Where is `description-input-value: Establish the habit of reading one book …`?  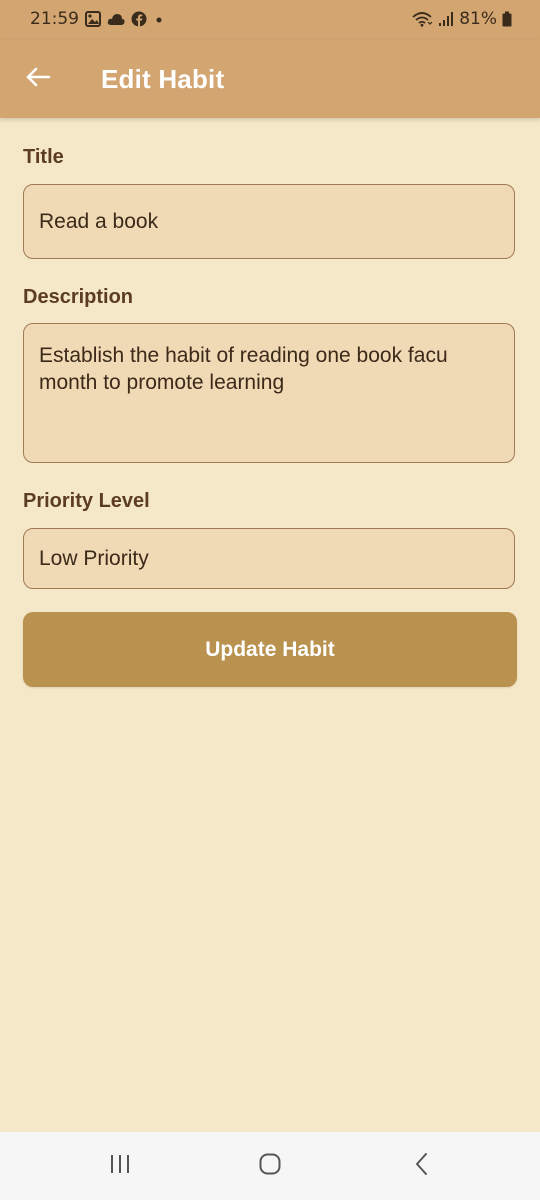 description-input-value: Establish the habit of reading one book … is located at coordinates (243, 369).